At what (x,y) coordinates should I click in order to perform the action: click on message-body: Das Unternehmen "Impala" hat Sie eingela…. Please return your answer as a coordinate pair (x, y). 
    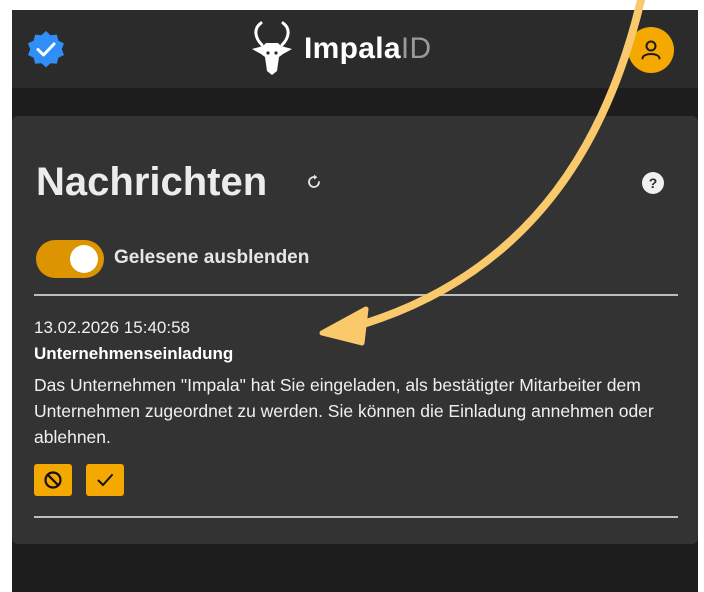
    Looking at the image, I should click on (344, 411).